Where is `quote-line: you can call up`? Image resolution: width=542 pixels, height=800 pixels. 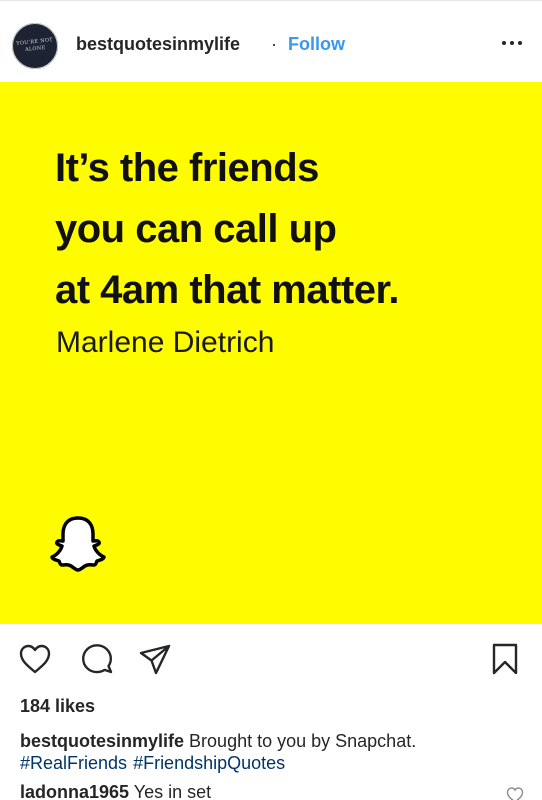 quote-line: you can call up is located at coordinates (196, 229).